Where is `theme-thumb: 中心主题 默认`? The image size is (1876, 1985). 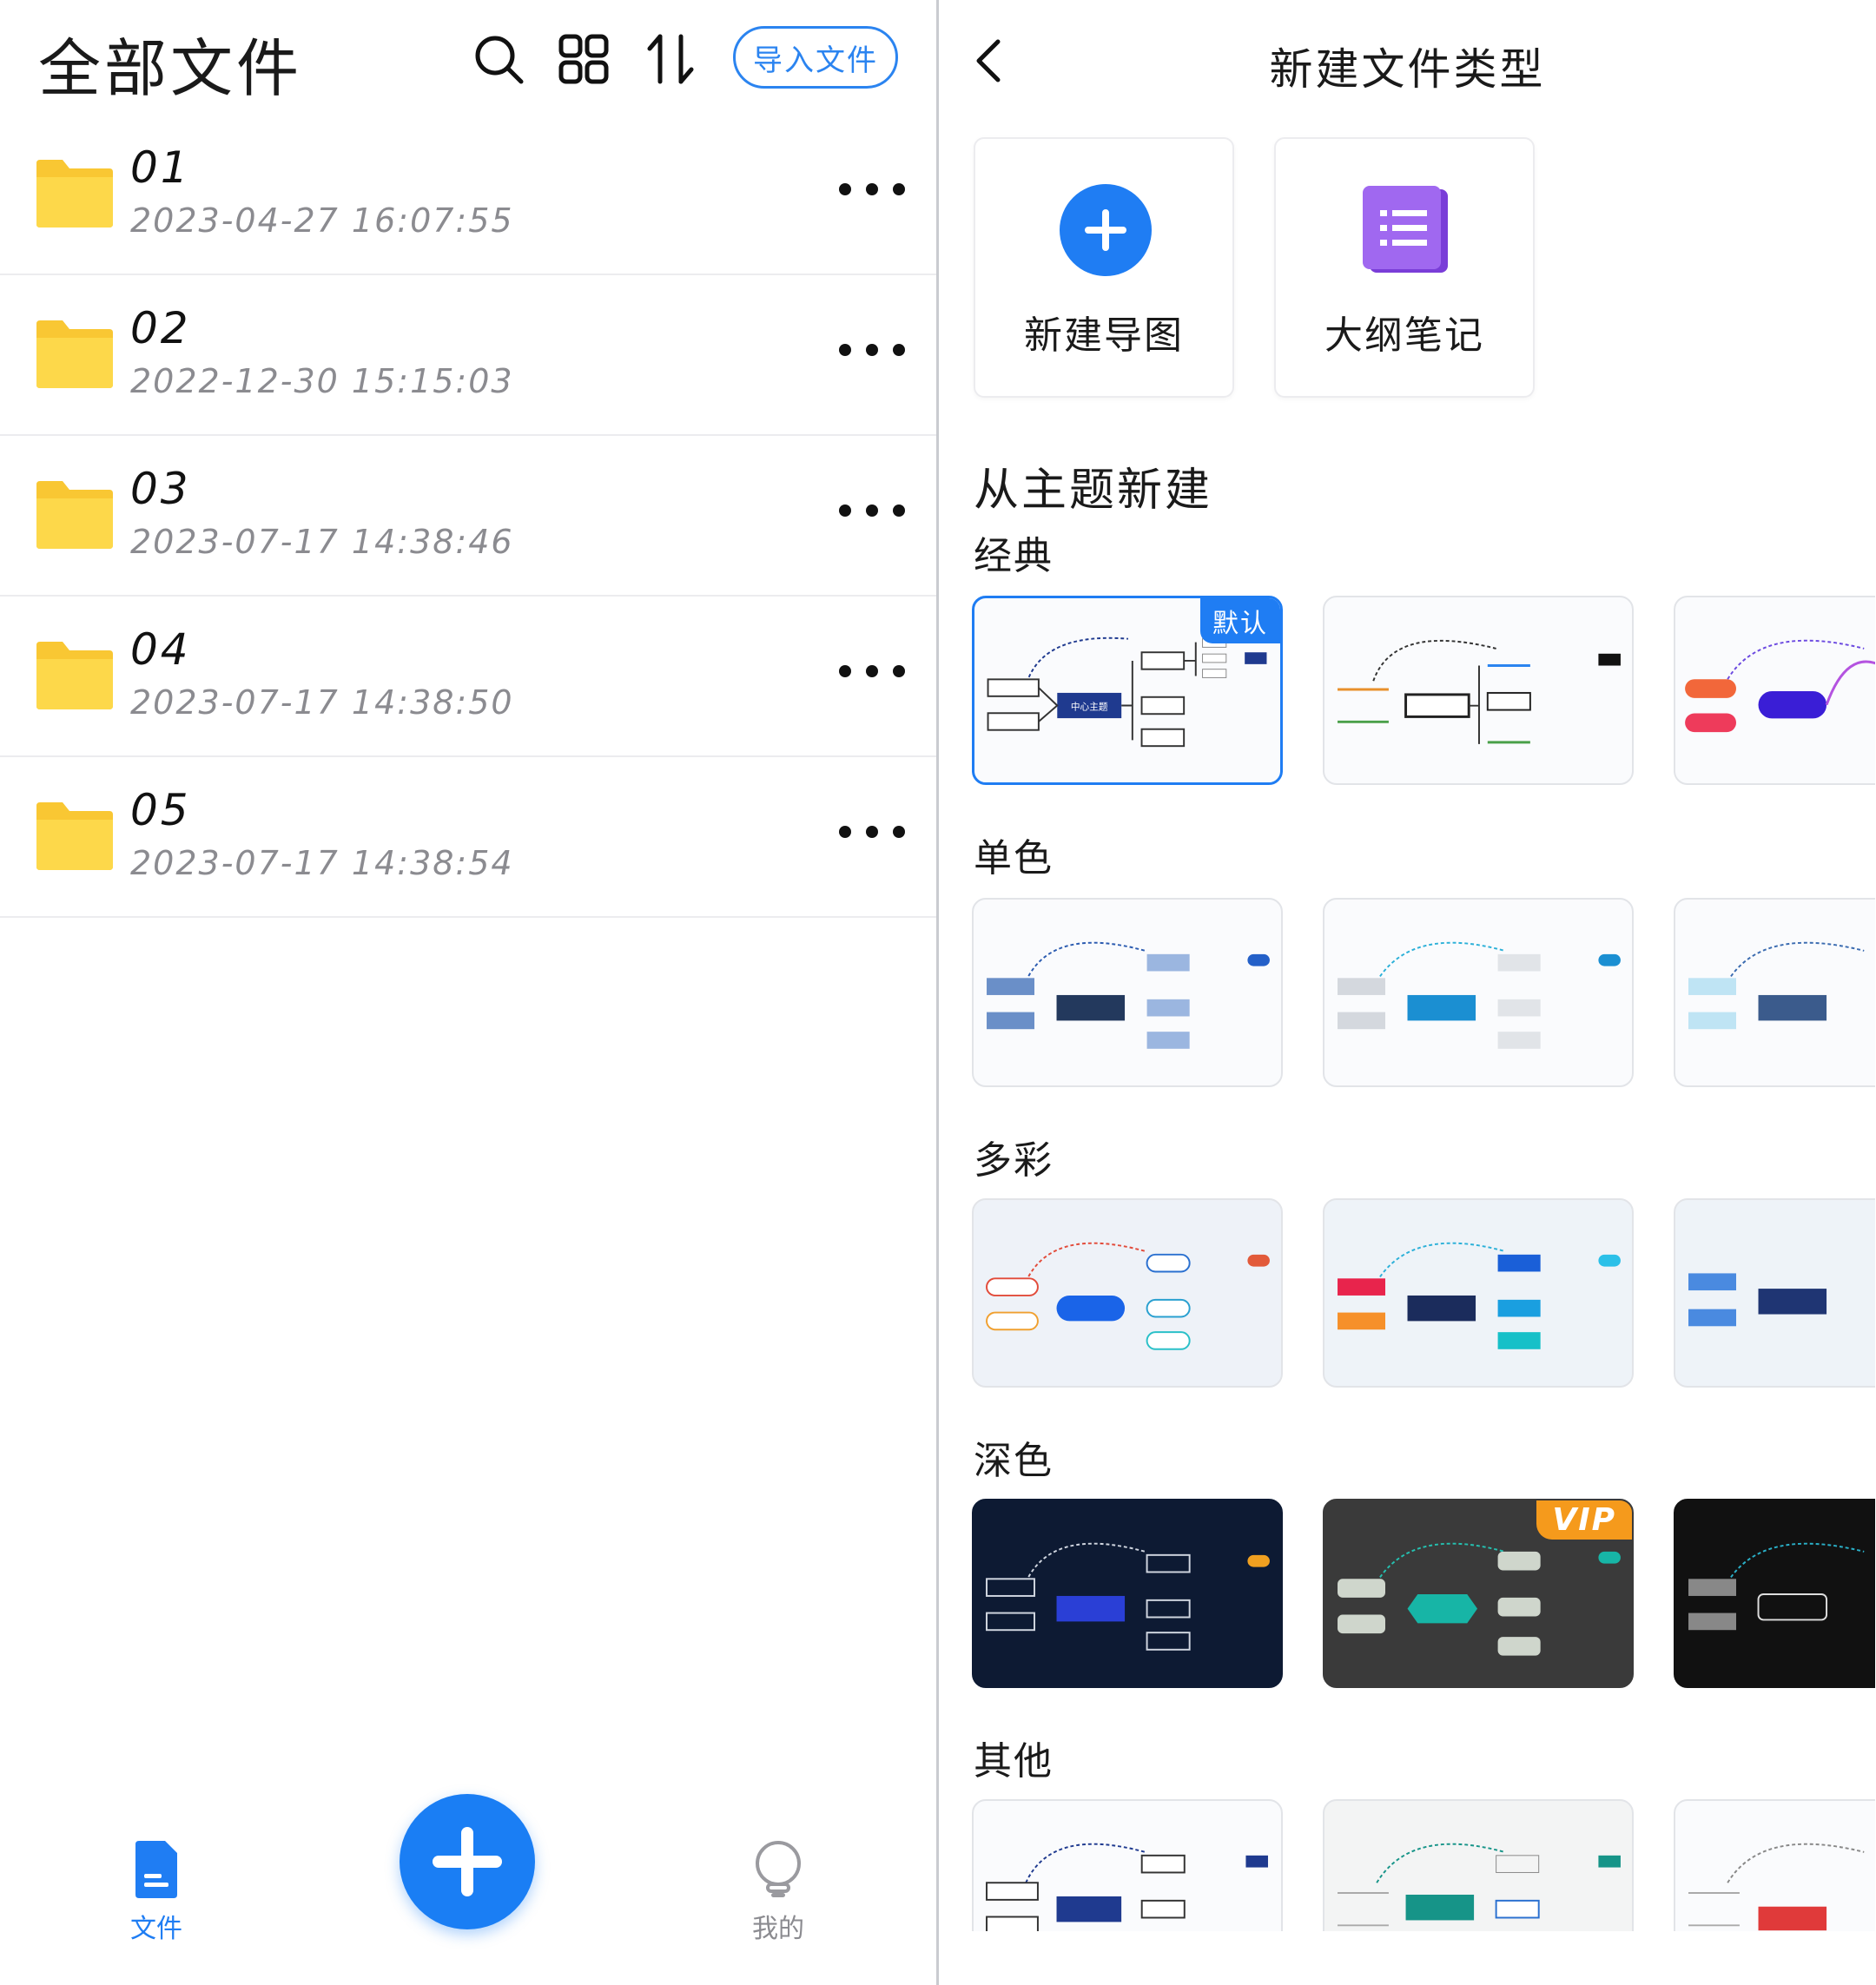 theme-thumb: 中心主题 默认 is located at coordinates (1127, 690).